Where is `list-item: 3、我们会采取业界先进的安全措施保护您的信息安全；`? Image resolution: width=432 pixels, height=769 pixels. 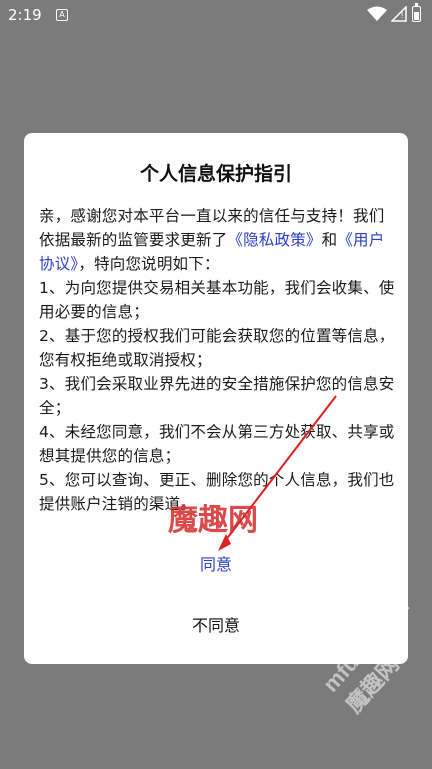
list-item: 3、我们会采取业界先进的安全措施保护您的信息安全； is located at coordinates (217, 396).